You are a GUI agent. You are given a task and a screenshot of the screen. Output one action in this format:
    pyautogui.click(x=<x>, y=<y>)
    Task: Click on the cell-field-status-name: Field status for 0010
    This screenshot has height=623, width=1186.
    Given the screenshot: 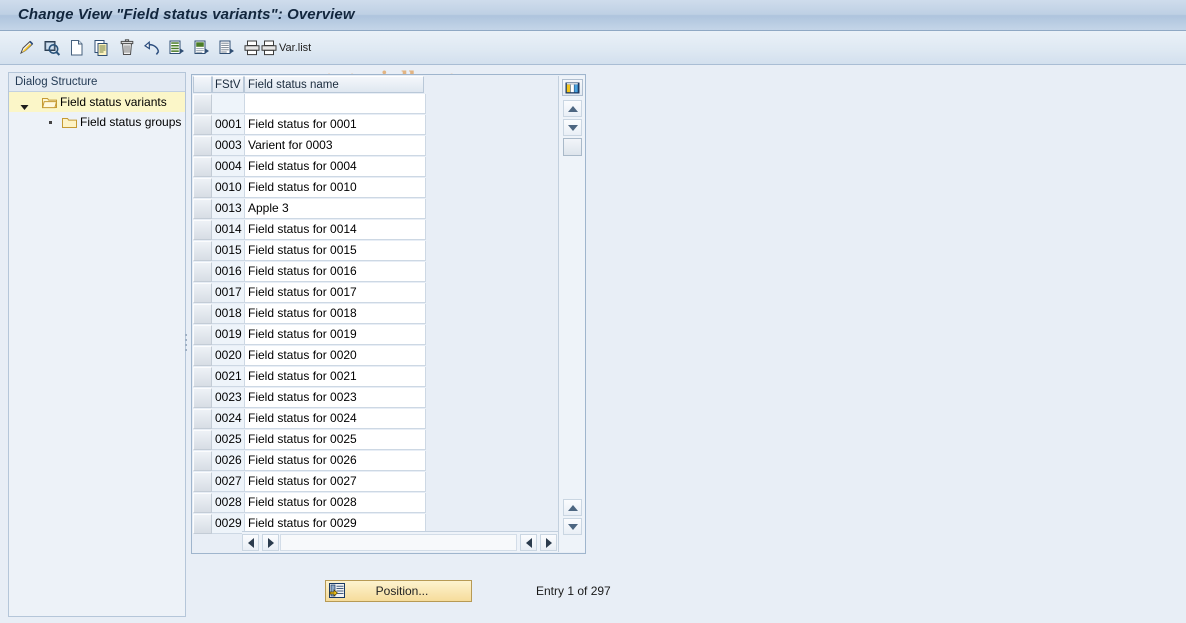 What is the action you would take?
    pyautogui.click(x=335, y=188)
    